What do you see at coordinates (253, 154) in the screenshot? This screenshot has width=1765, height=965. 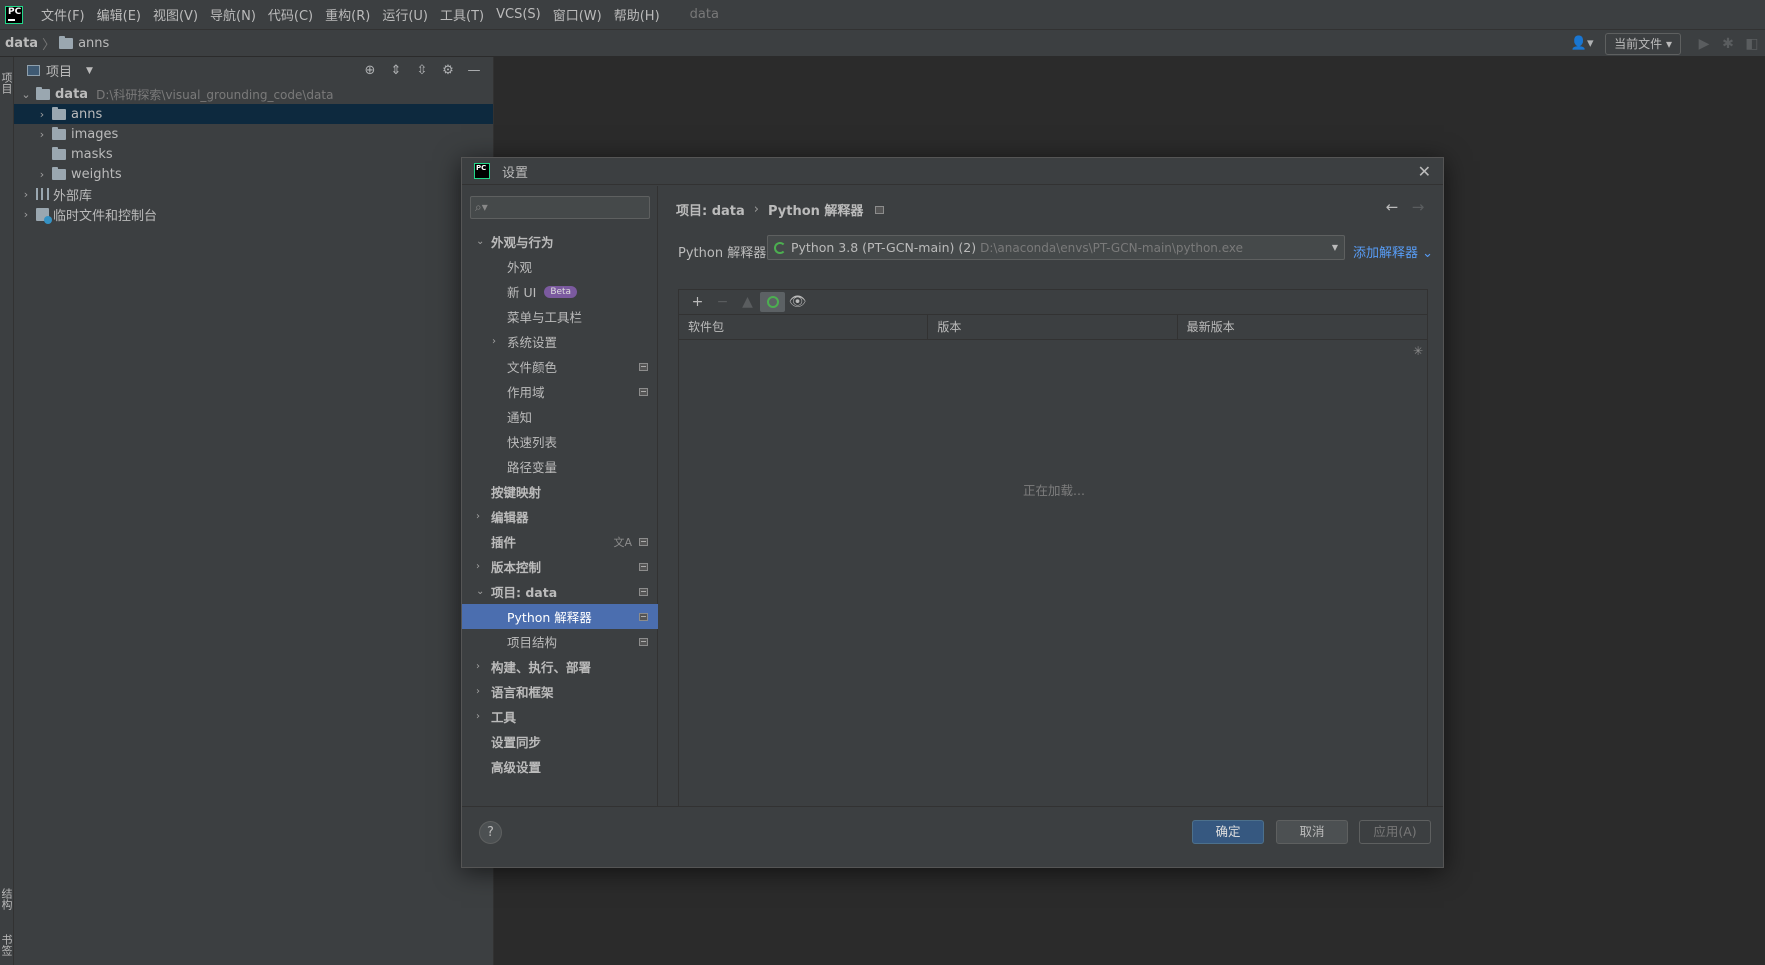 I see `tree-folder-masks: masks` at bounding box center [253, 154].